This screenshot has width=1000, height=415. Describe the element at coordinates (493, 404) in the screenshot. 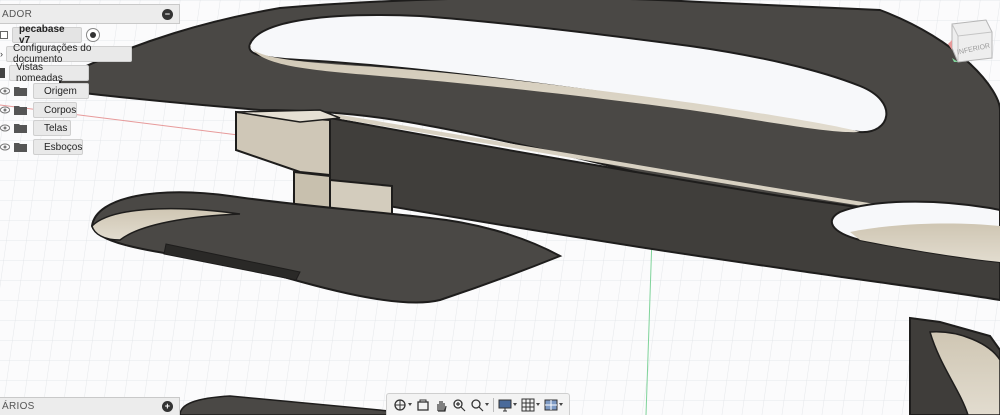

I see `toolbar-separator` at that location.